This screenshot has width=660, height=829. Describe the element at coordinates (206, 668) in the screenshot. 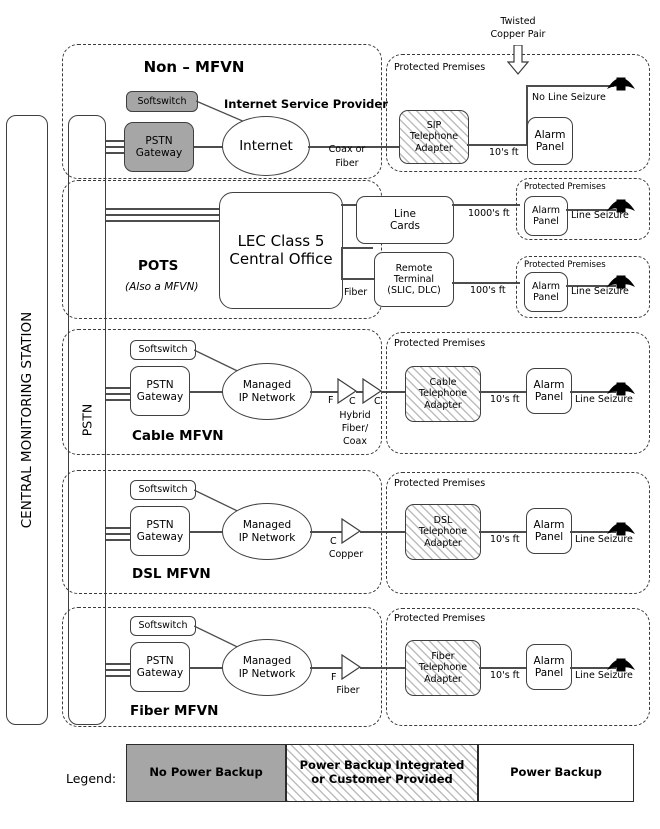

I see `fiber-mfvn-gw-cloud-link` at that location.